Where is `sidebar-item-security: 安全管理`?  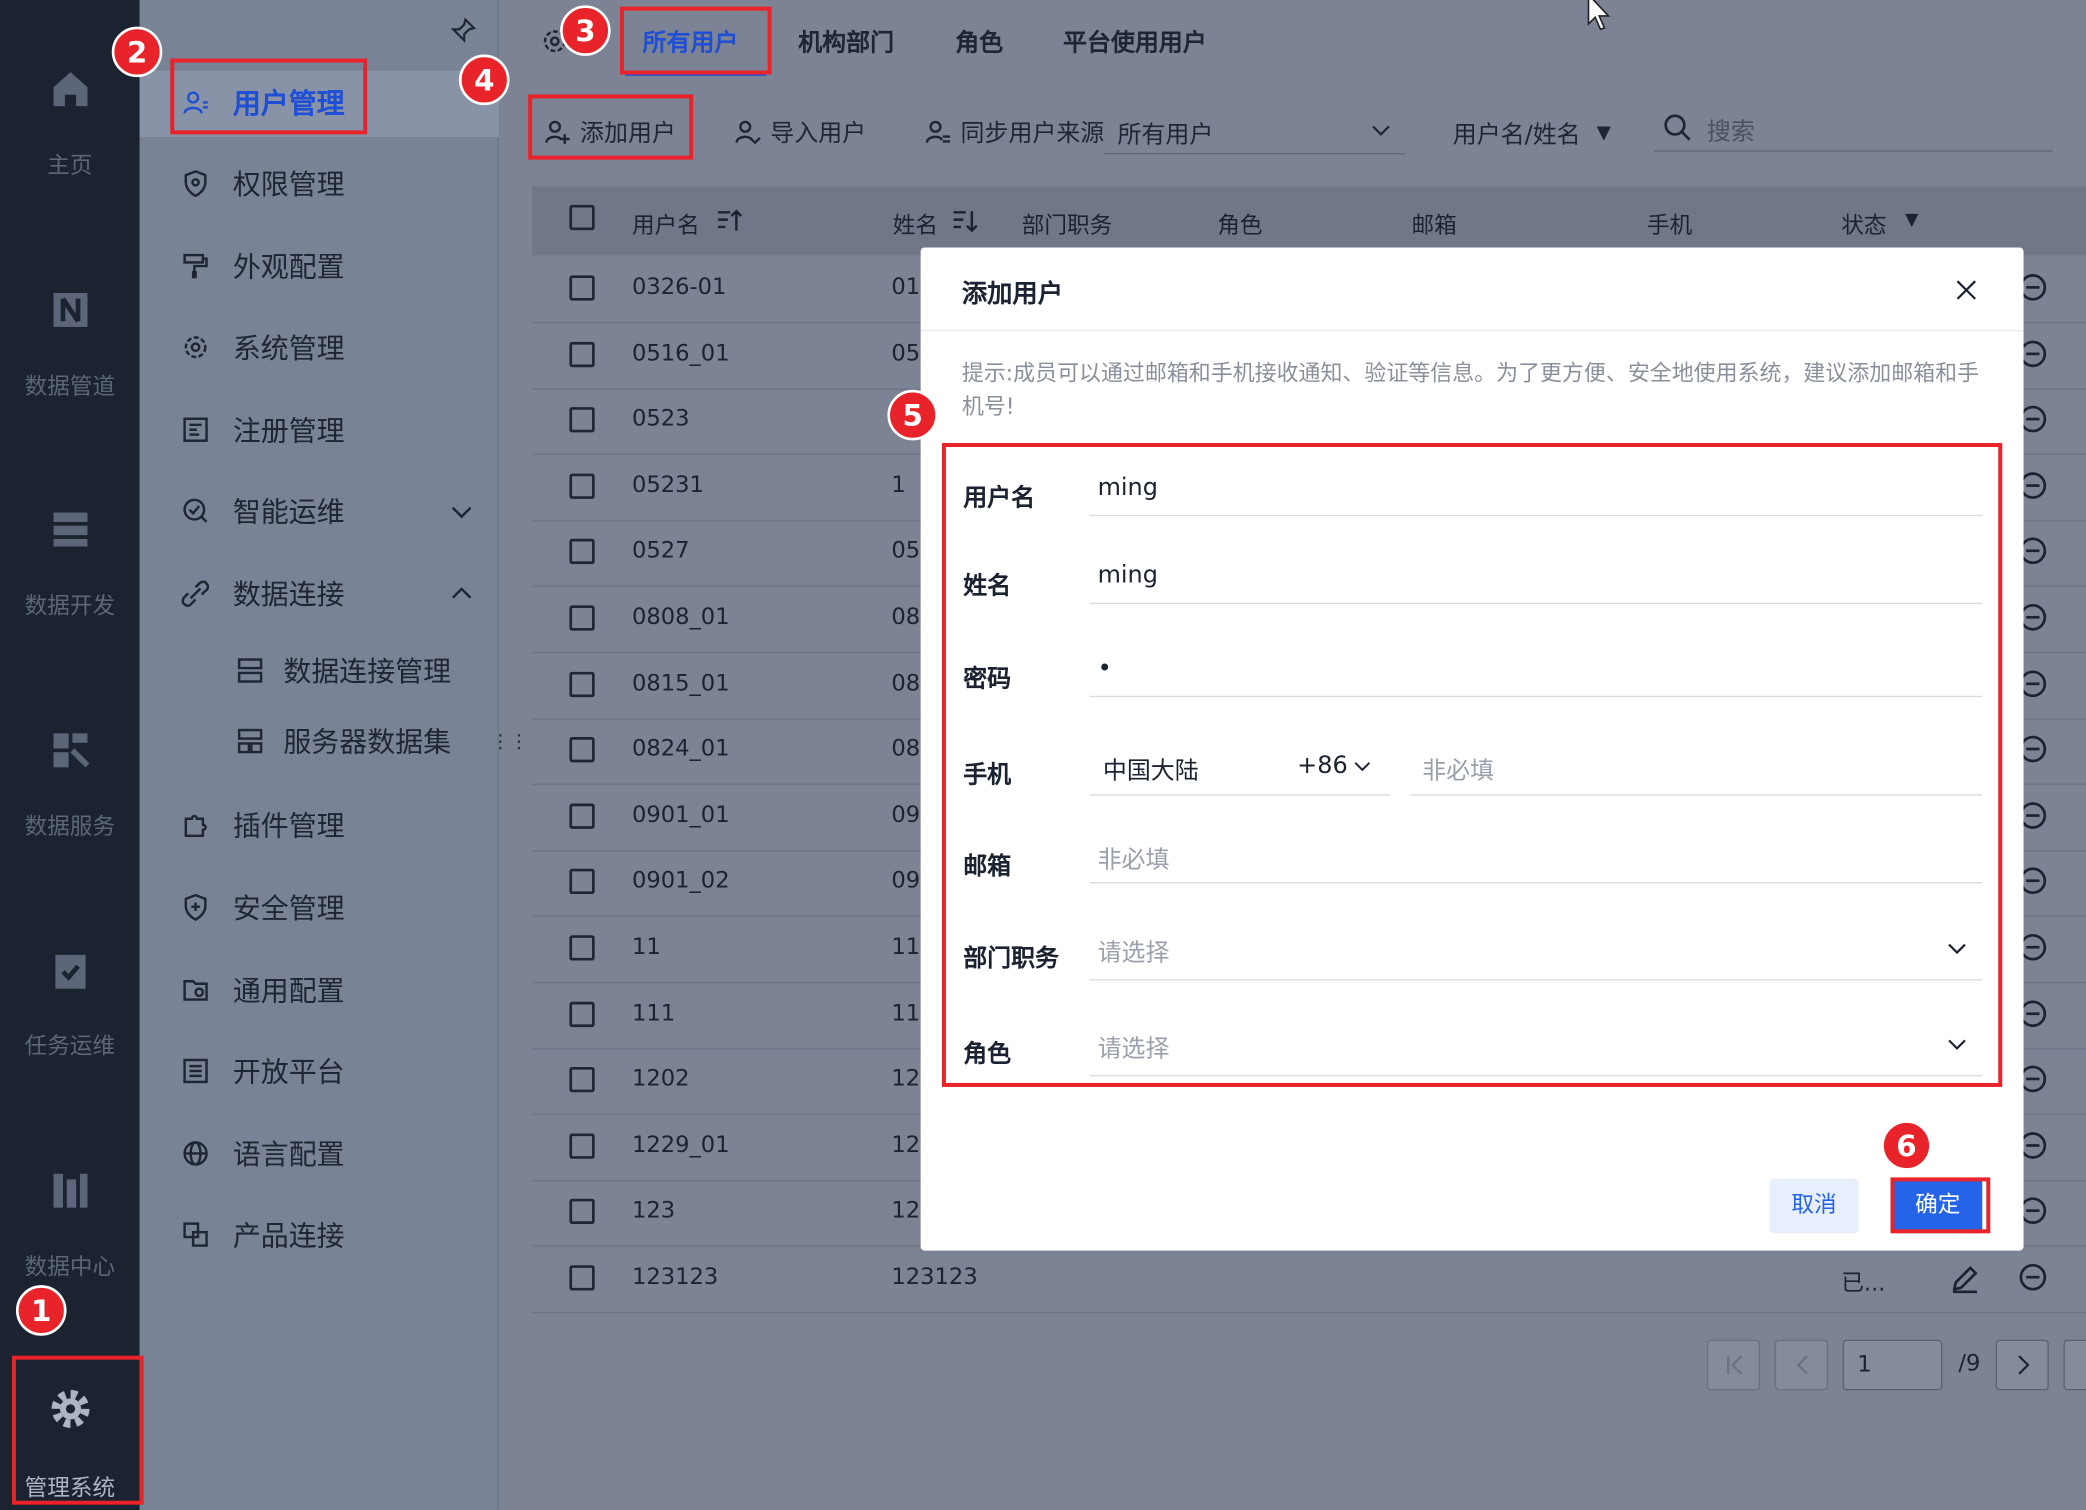
sidebar-item-security: 安全管理 is located at coordinates (262, 907).